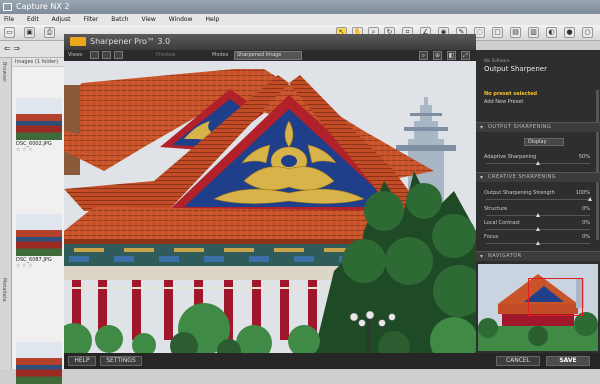  What do you see at coordinates (106, 55) in the screenshot?
I see `split-view-icon` at bounding box center [106, 55].